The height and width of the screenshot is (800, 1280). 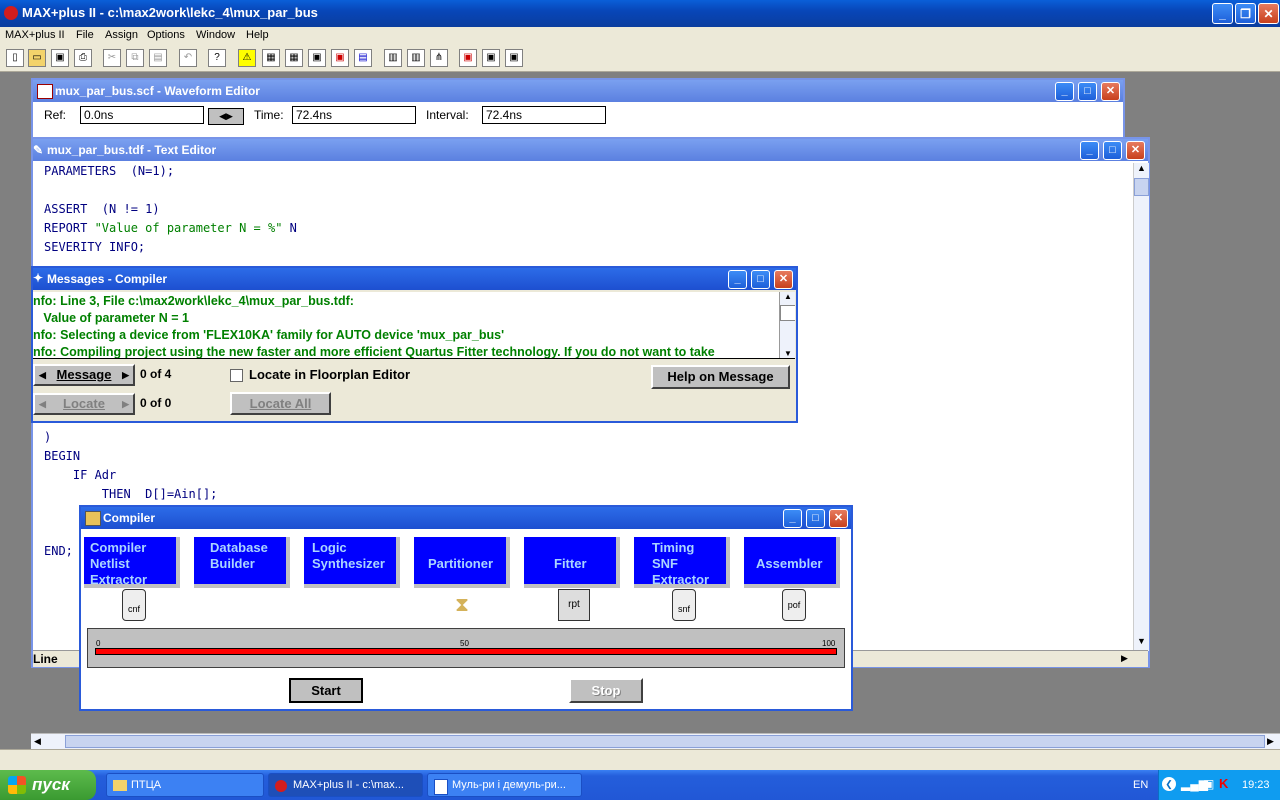 What do you see at coordinates (215, 35) in the screenshot?
I see `menu-window: Window` at bounding box center [215, 35].